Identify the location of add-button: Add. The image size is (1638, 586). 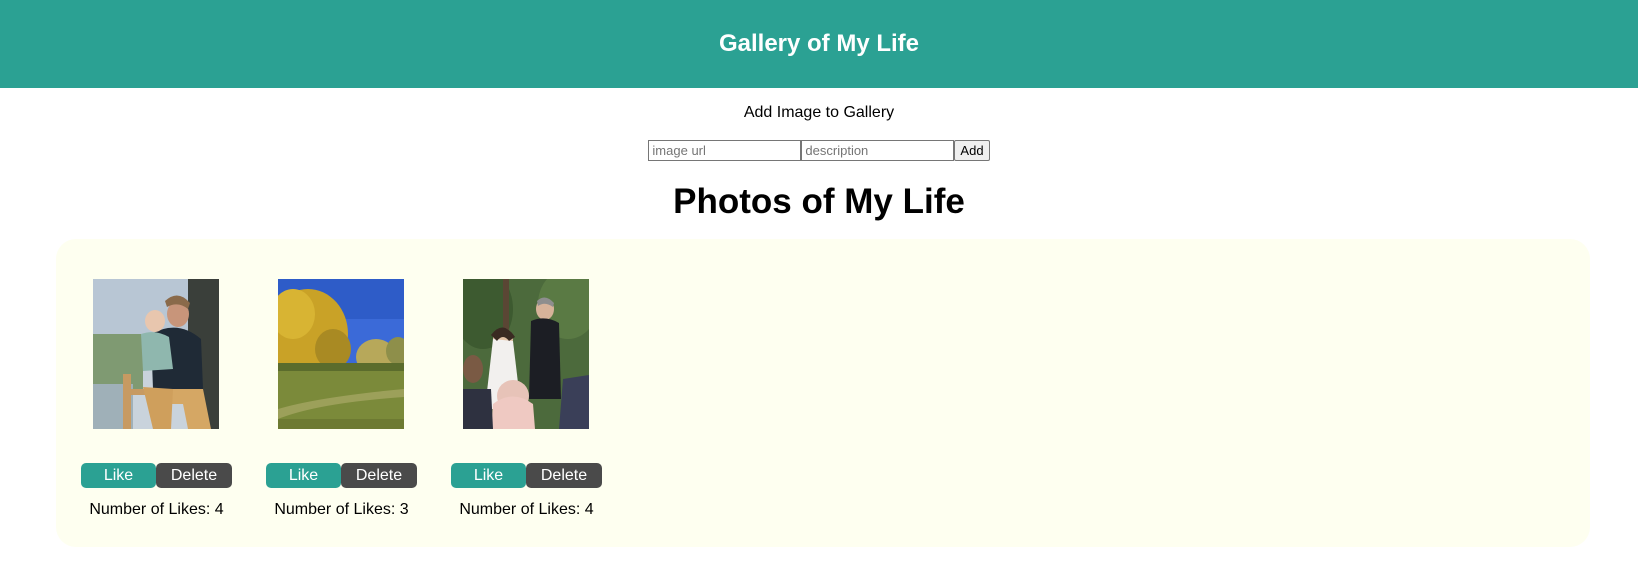
(972, 150).